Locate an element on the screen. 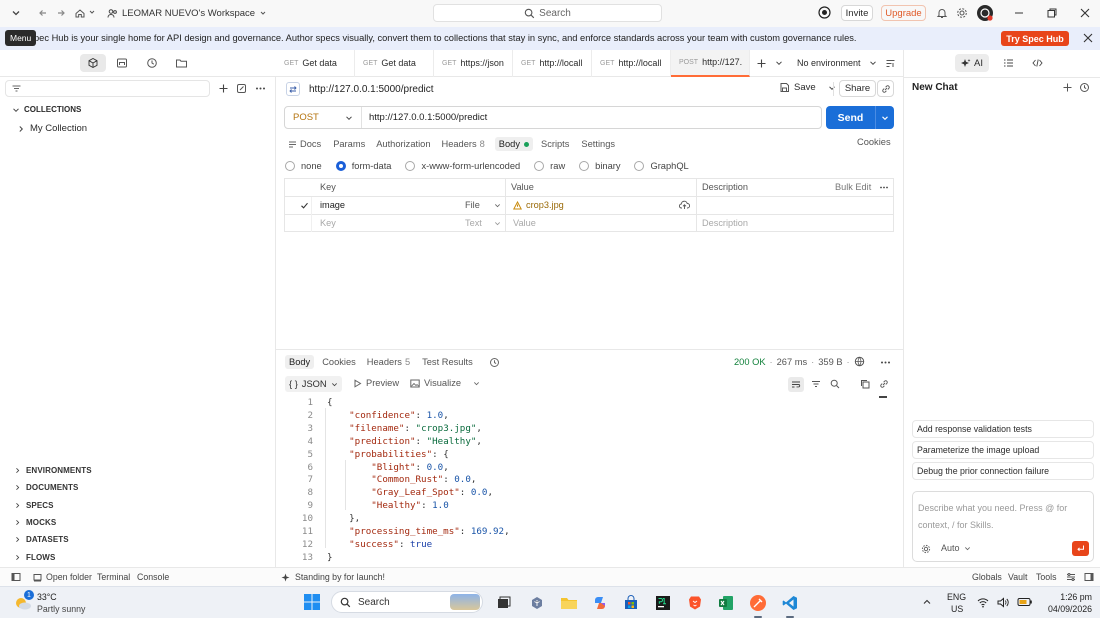 The height and width of the screenshot is (618, 1100). vault-button: Vault is located at coordinates (1017, 577).